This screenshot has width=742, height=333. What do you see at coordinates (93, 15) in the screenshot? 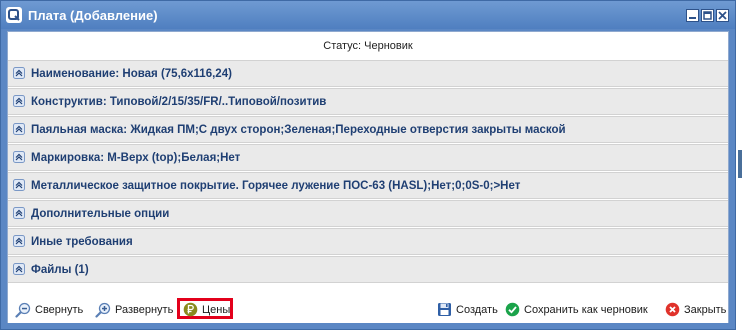
I see `window-title: Плата (Добавление)` at bounding box center [93, 15].